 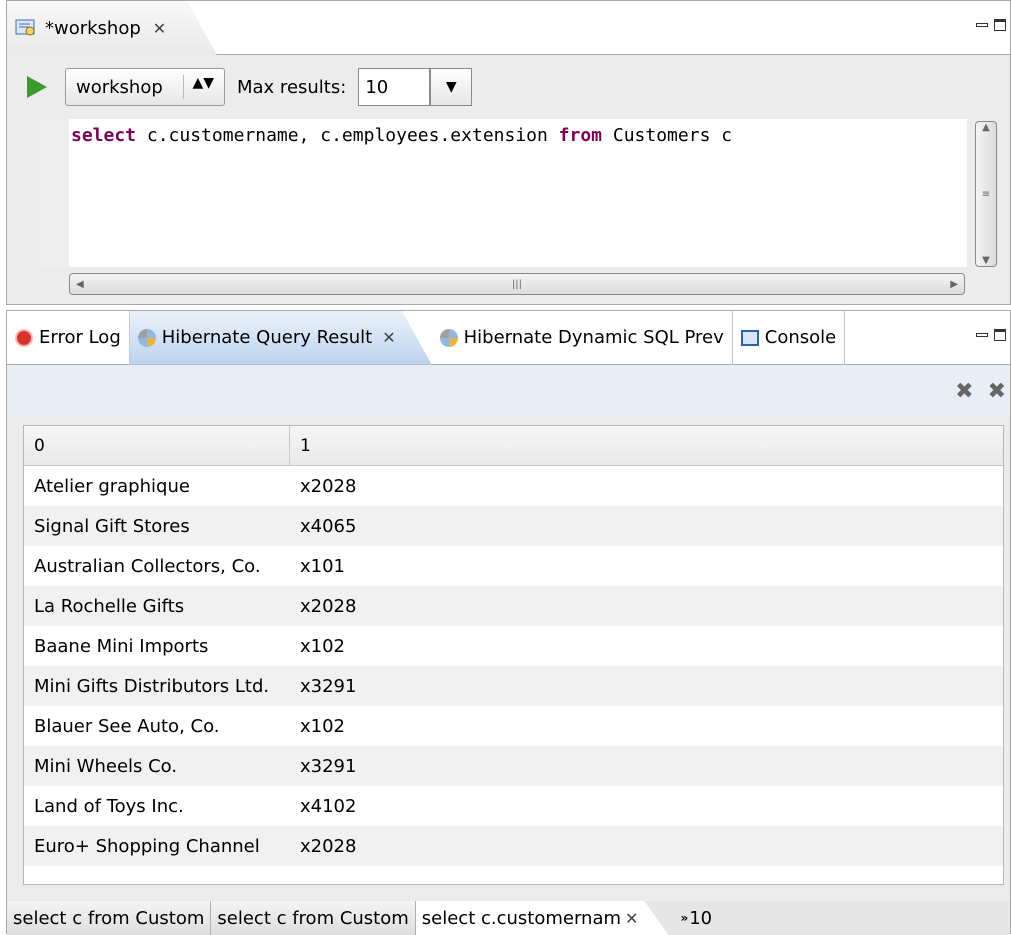 What do you see at coordinates (749, 337) in the screenshot?
I see `console-icon` at bounding box center [749, 337].